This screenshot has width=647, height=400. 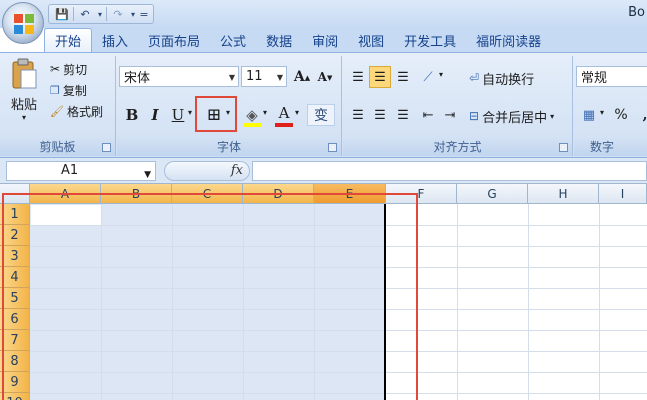 I want to click on font-color-dropdown-icon: ▾, so click(x=297, y=112).